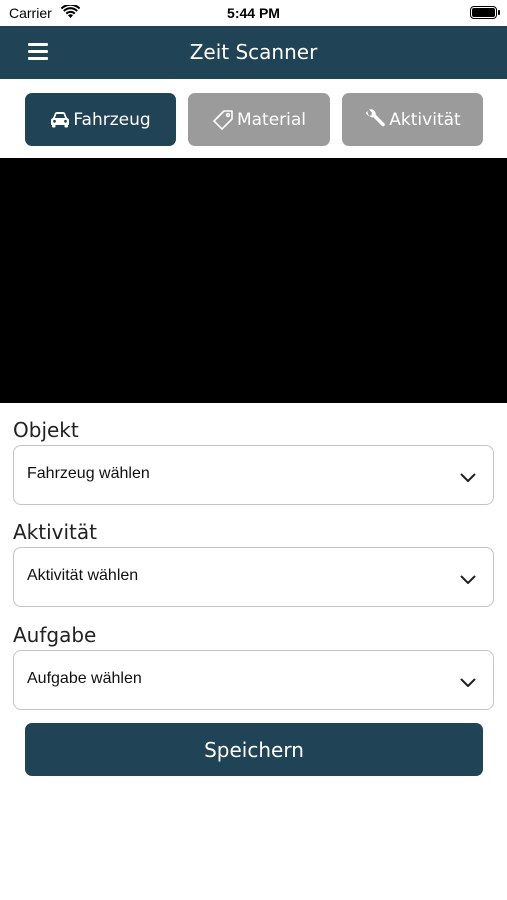 The image size is (507, 900). I want to click on task-select: Aufgabe wählen, so click(253, 680).